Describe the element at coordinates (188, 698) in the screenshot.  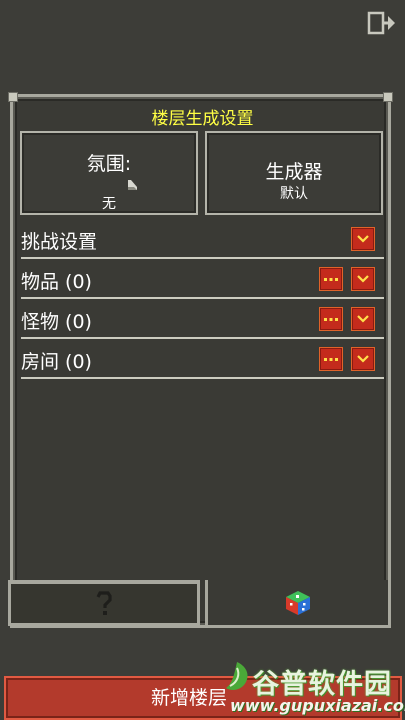
I see `new-floor-label: 新增楼层` at that location.